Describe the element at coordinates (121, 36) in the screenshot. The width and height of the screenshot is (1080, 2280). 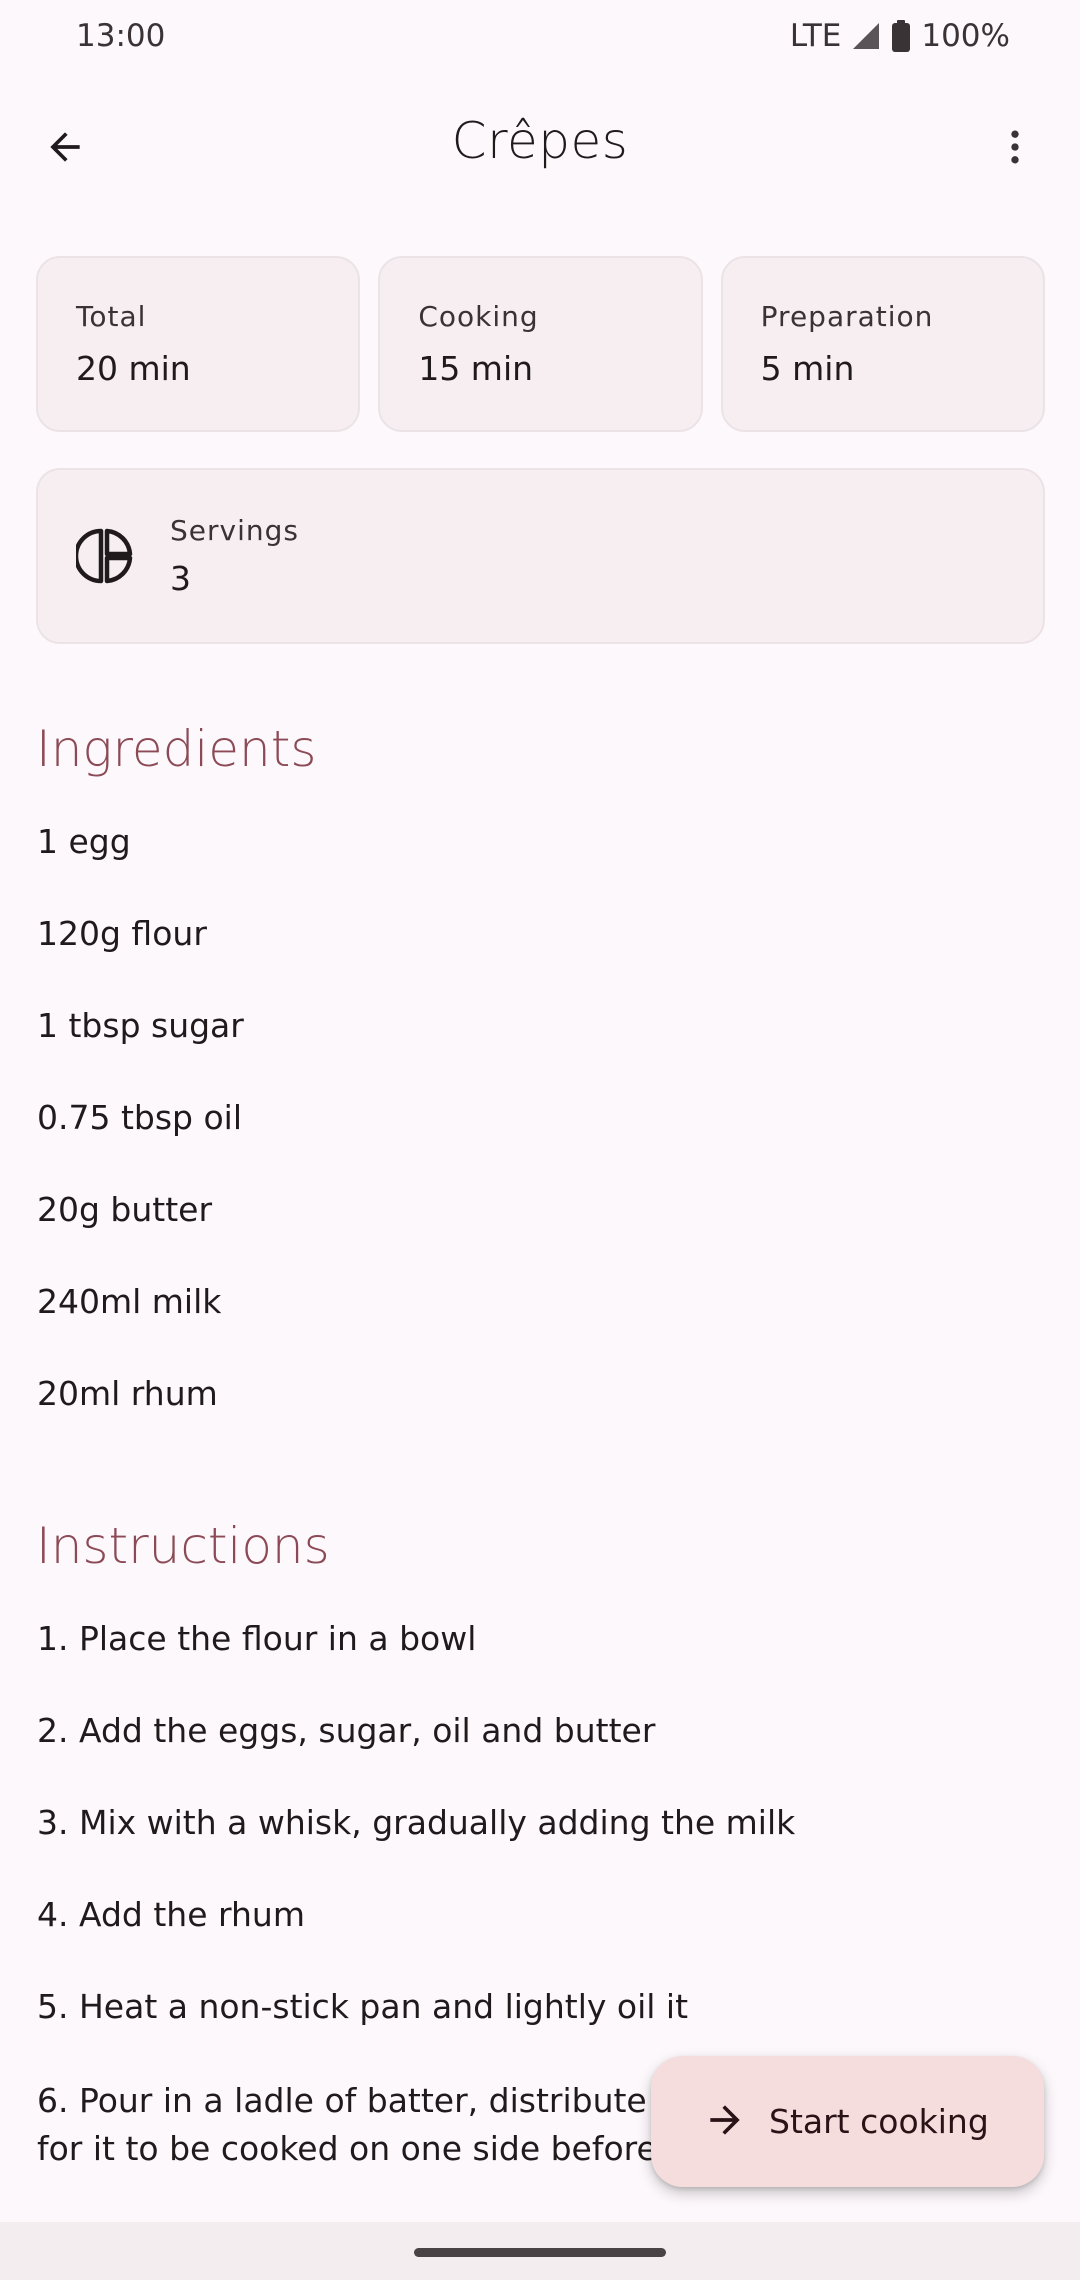
I see `status-time: 13:00` at that location.